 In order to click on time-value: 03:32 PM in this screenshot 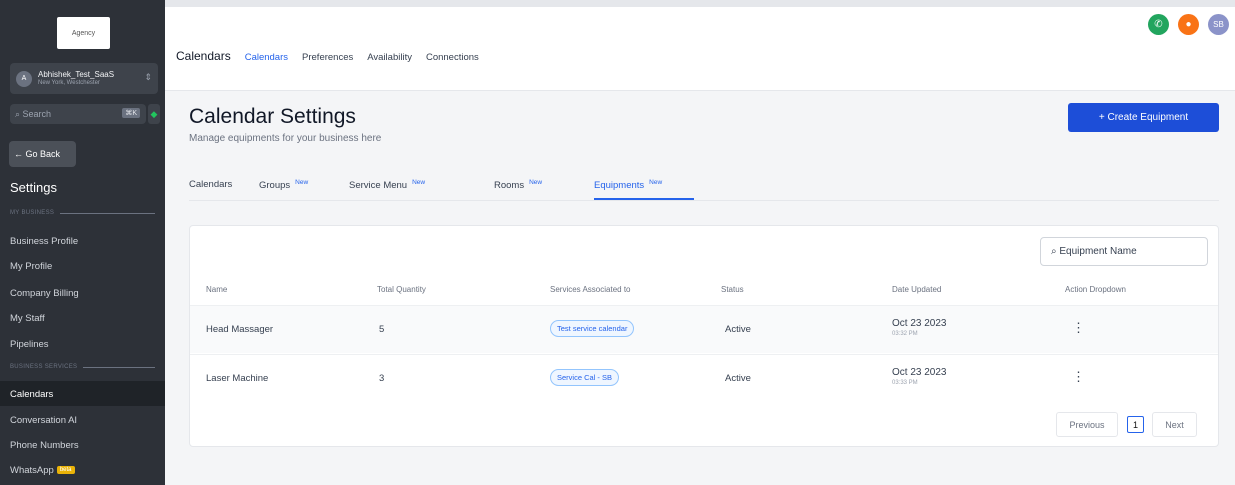, I will do `click(905, 334)`.